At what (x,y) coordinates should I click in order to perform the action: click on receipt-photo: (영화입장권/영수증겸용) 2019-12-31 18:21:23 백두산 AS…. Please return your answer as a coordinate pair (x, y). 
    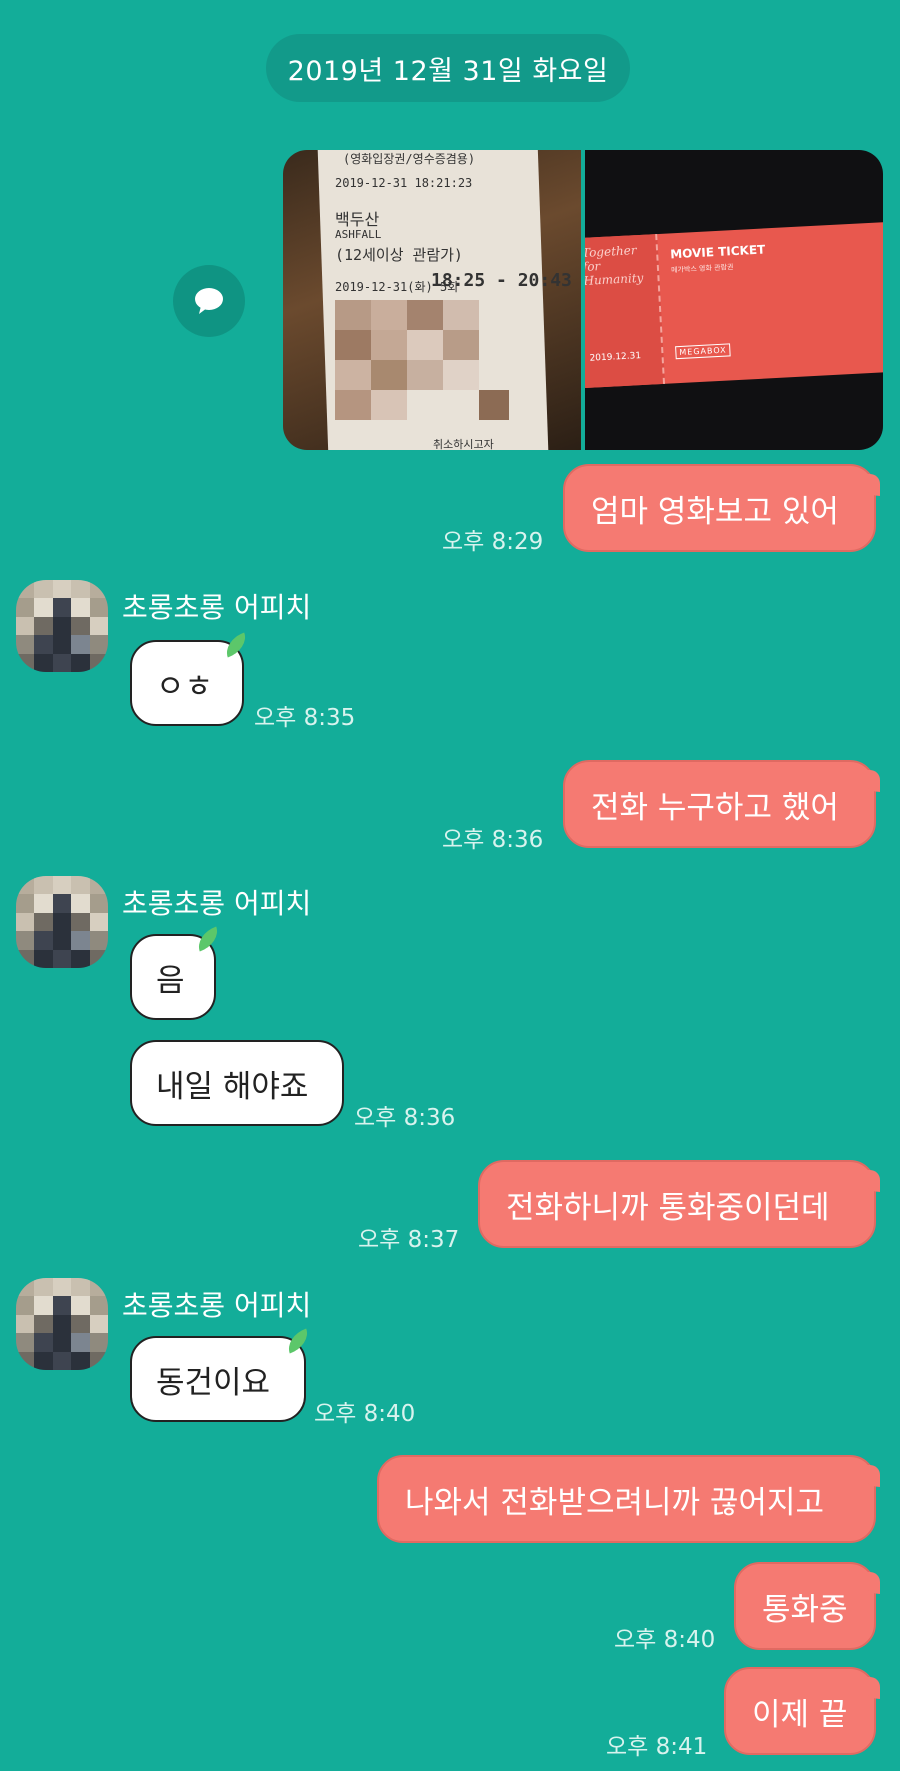
    Looking at the image, I should click on (432, 300).